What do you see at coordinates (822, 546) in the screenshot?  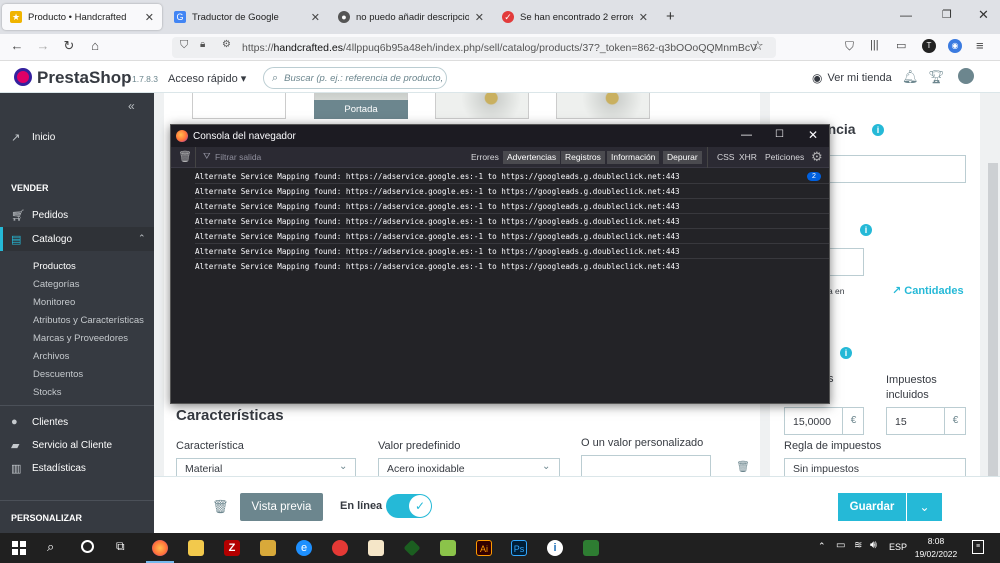 I see `tray-chevron-icon: ⌃` at bounding box center [822, 546].